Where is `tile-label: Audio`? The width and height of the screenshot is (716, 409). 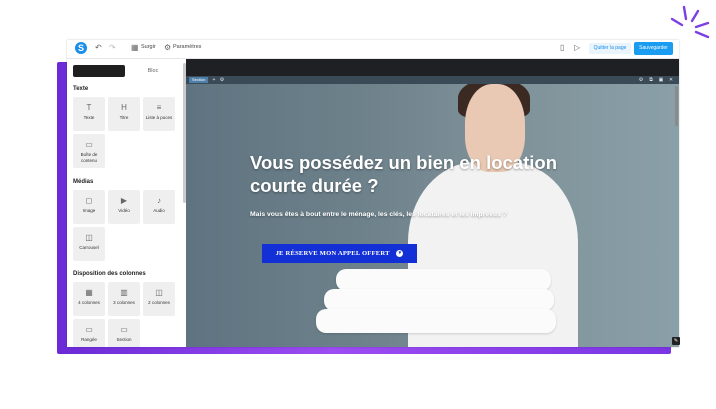 tile-label: Audio is located at coordinates (159, 210).